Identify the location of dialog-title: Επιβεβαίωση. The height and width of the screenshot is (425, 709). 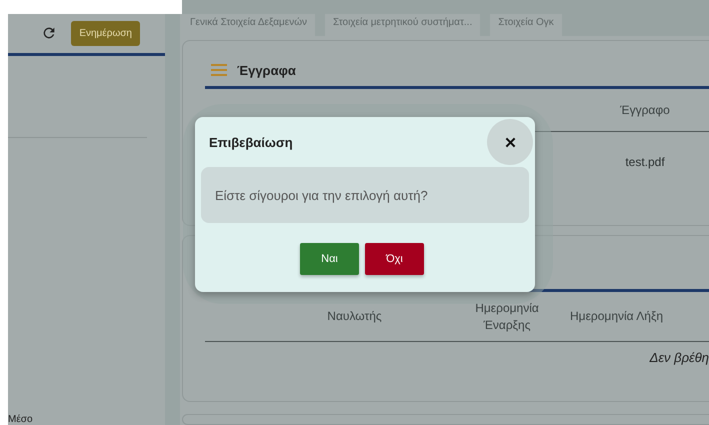
(251, 142).